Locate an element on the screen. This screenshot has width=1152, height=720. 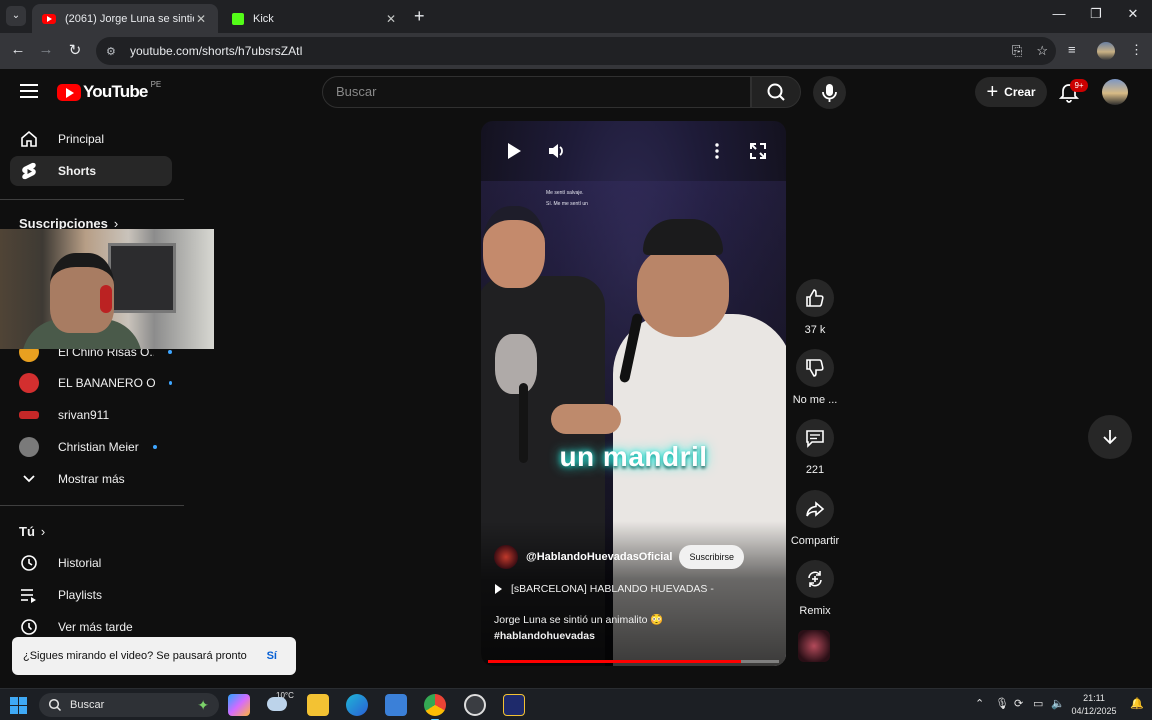
sidebar-item-shorts: Shorts is located at coordinates (91, 171).